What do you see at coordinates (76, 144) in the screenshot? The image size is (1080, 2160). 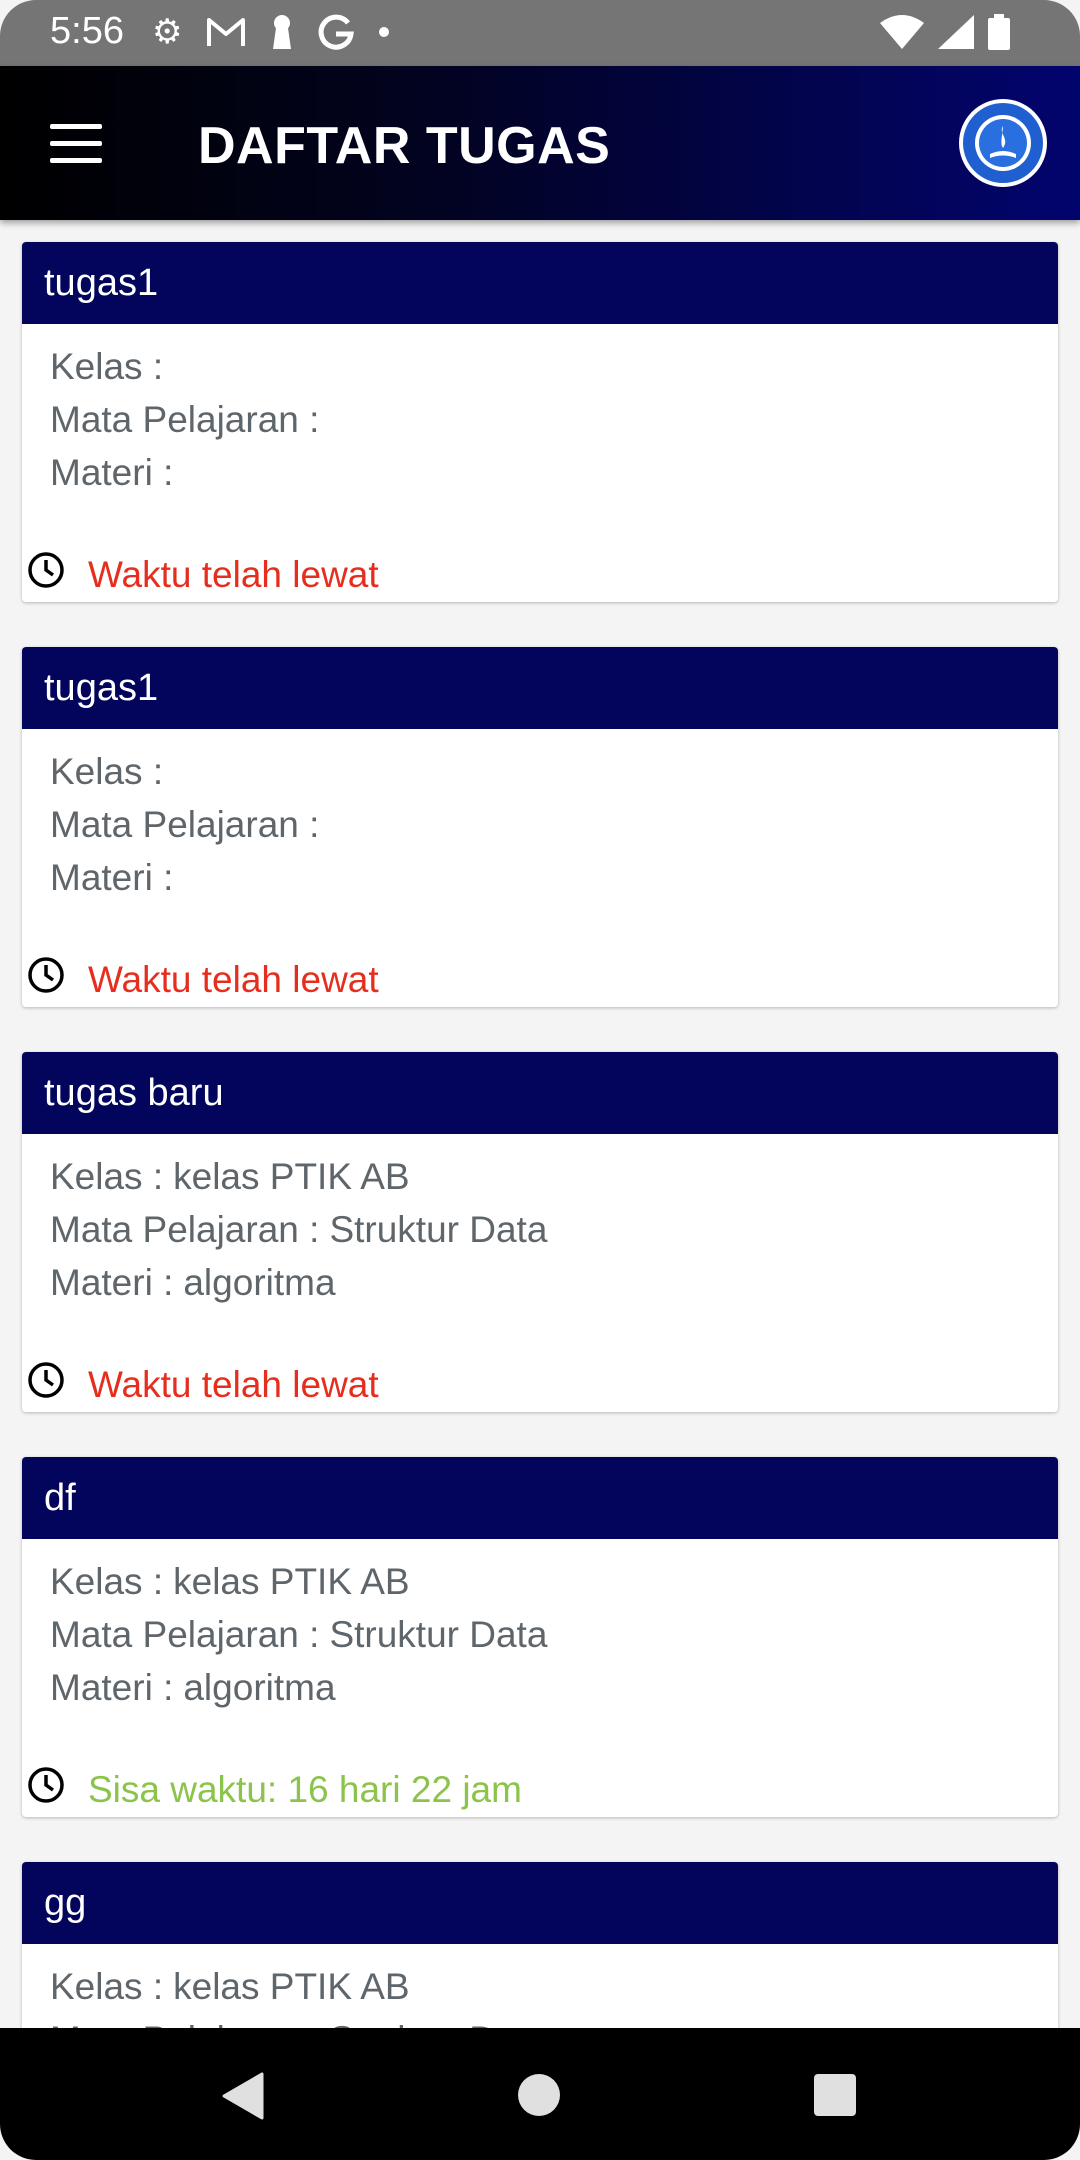 I see `hamburger-menu-icon` at bounding box center [76, 144].